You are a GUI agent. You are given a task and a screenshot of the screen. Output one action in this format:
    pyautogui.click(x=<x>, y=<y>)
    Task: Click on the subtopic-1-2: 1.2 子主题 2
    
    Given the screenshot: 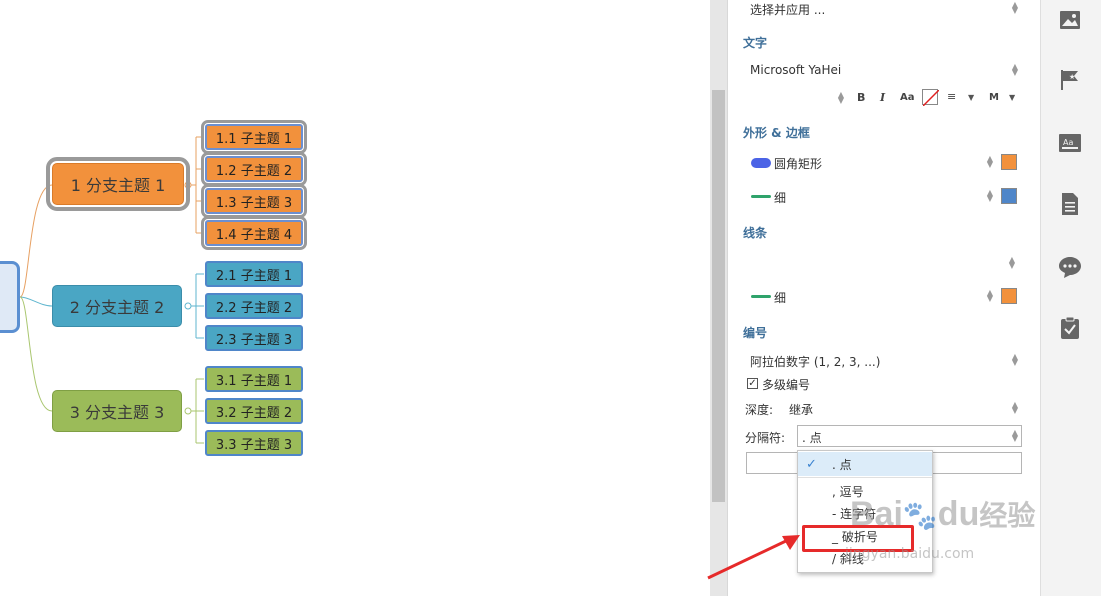 What is the action you would take?
    pyautogui.click(x=254, y=169)
    